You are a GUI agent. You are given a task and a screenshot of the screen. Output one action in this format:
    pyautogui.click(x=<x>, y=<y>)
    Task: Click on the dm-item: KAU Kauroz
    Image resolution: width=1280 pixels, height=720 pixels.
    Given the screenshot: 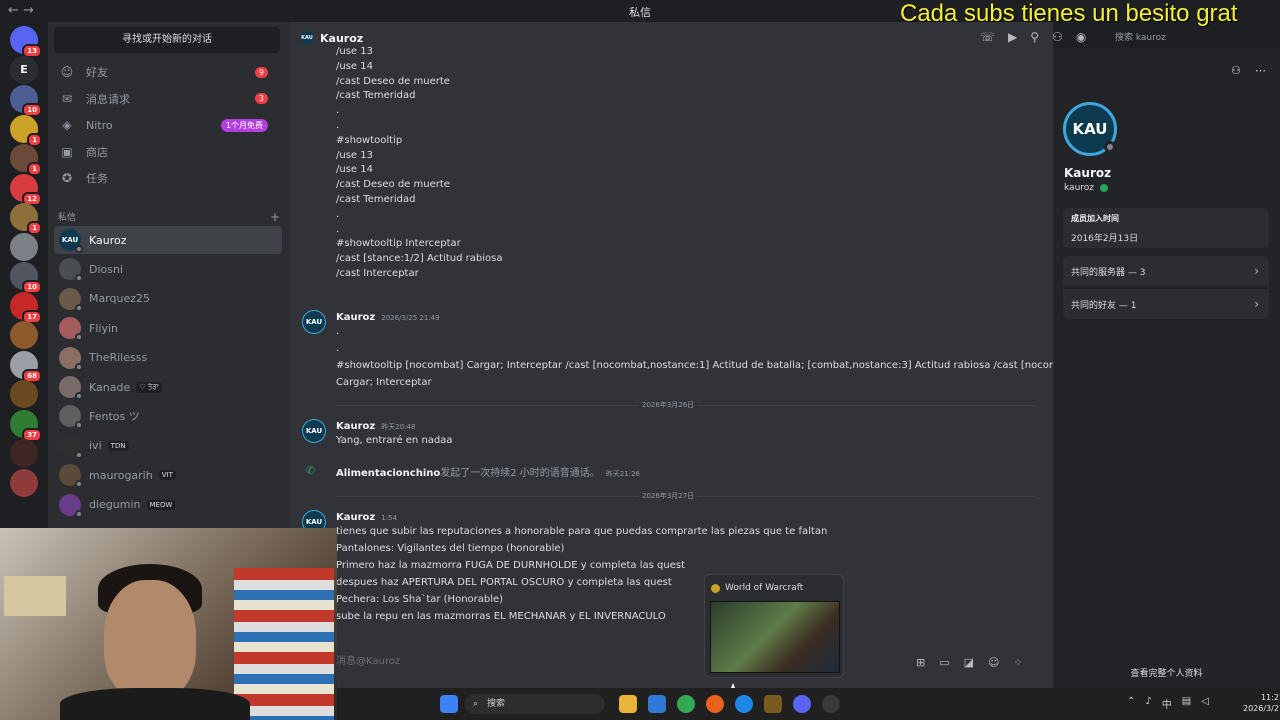 What is the action you would take?
    pyautogui.click(x=168, y=240)
    